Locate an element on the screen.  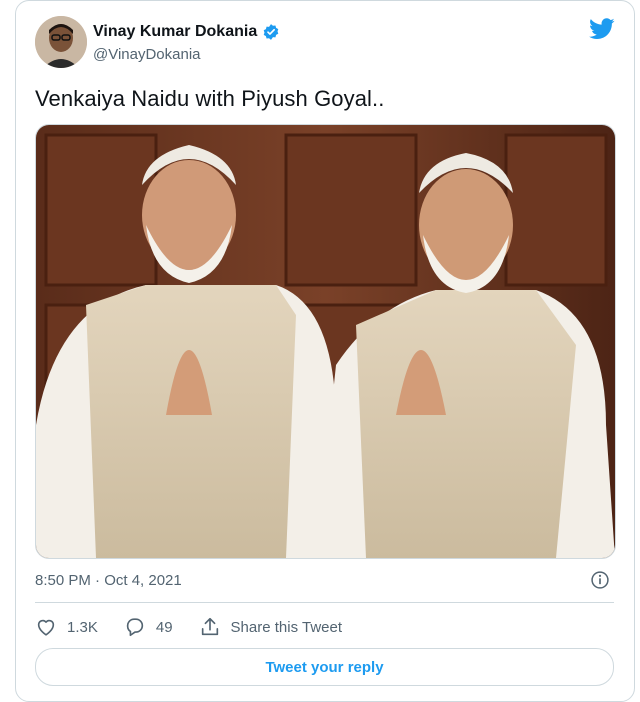
verified-badge-icon is located at coordinates (271, 32).